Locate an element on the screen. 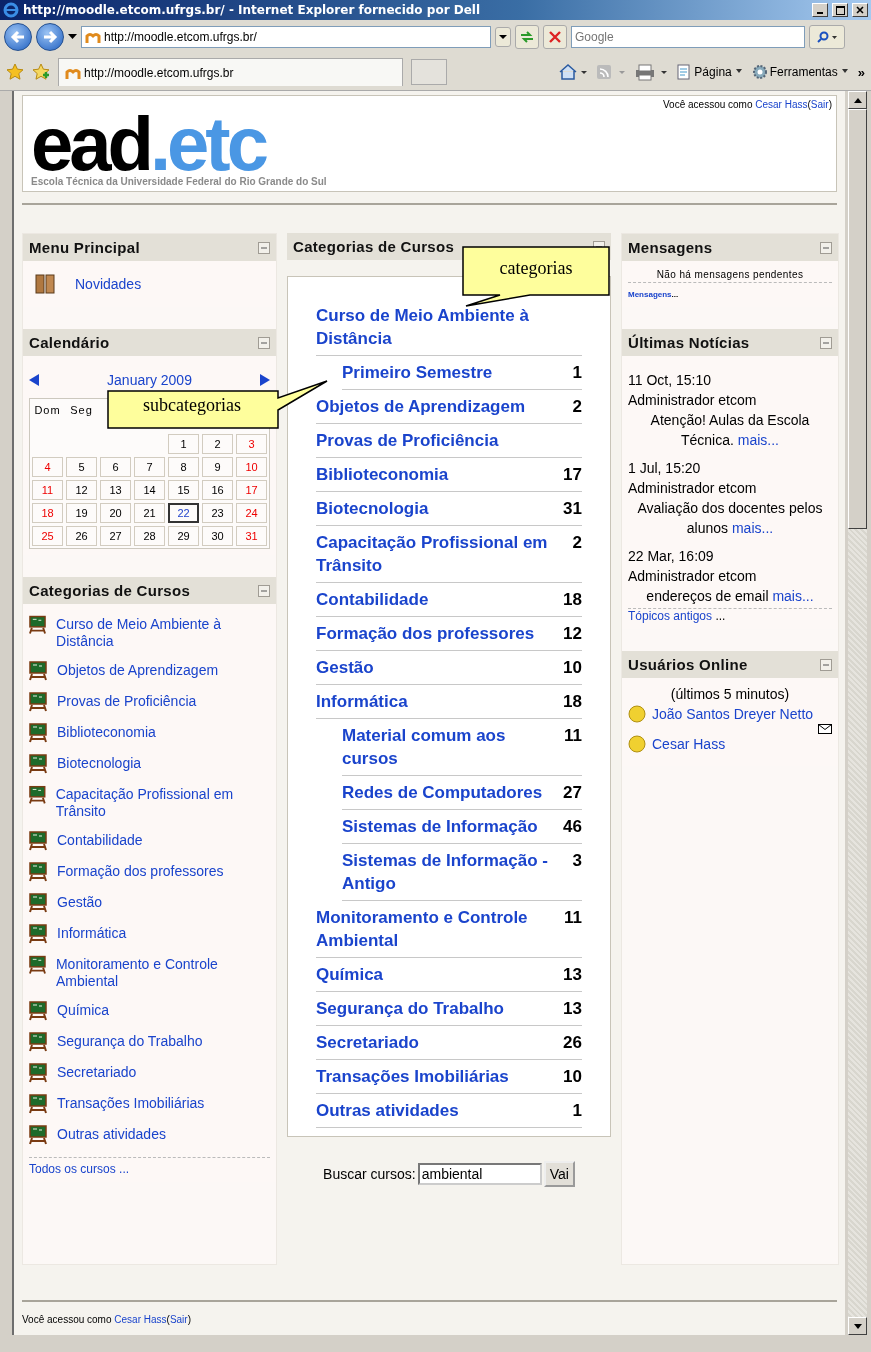  minimize-button is located at coordinates (820, 10).